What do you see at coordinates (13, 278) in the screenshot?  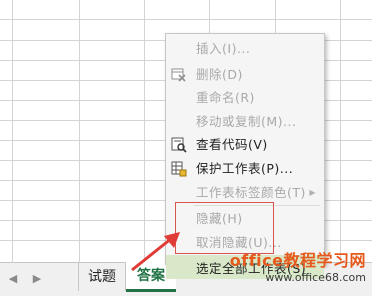 I see `prev-sheet-icon: ◀` at bounding box center [13, 278].